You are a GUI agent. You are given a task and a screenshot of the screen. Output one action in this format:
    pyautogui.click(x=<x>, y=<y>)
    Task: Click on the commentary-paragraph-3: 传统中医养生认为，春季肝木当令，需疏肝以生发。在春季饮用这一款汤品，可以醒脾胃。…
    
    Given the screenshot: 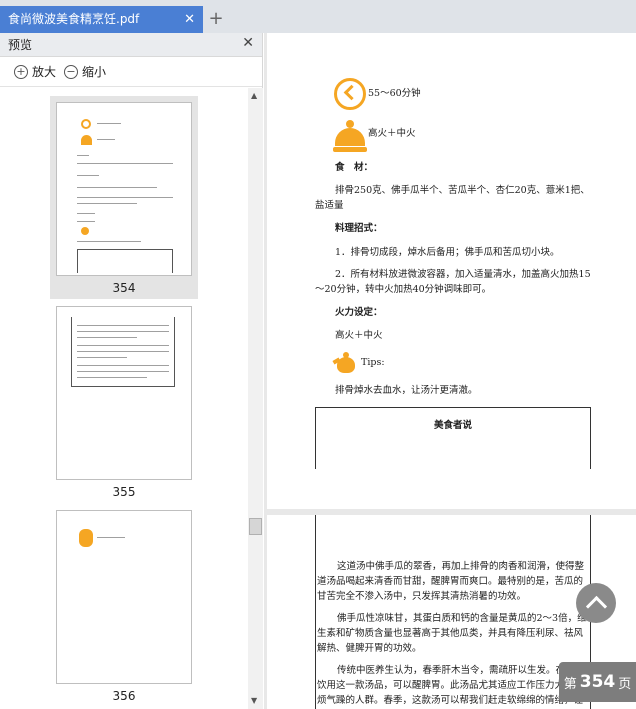 What is the action you would take?
    pyautogui.click(x=451, y=685)
    